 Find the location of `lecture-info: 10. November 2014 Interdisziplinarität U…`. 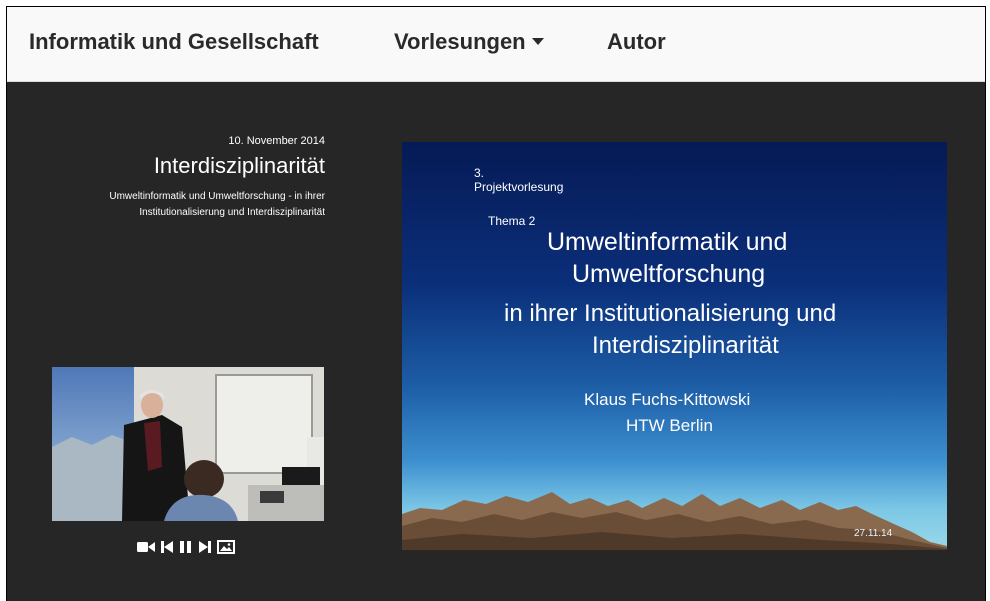

lecture-info: 10. November 2014 Interdisziplinarität U… is located at coordinates (175, 178).